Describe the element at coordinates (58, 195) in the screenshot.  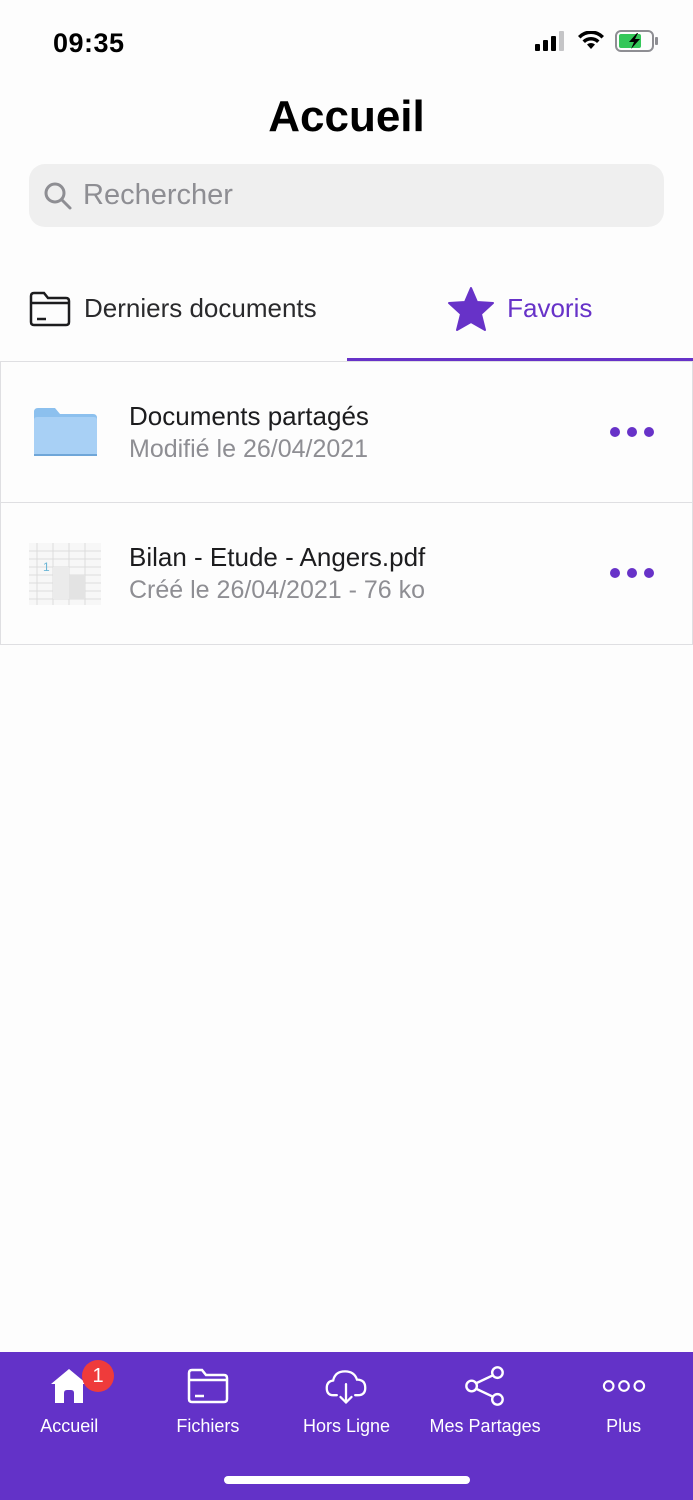
I see `search-icon` at that location.